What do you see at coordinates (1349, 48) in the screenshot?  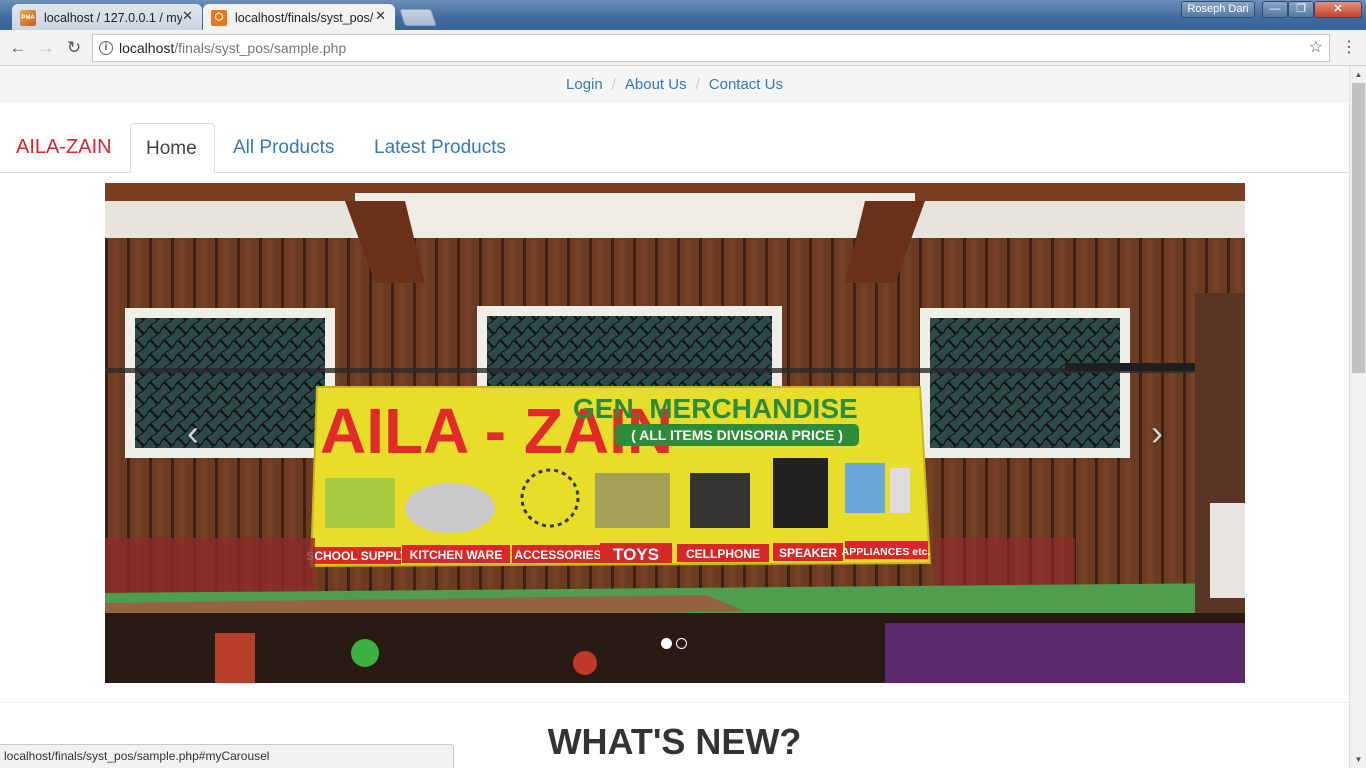 I see `menu-kebab-icon: ⋮` at bounding box center [1349, 48].